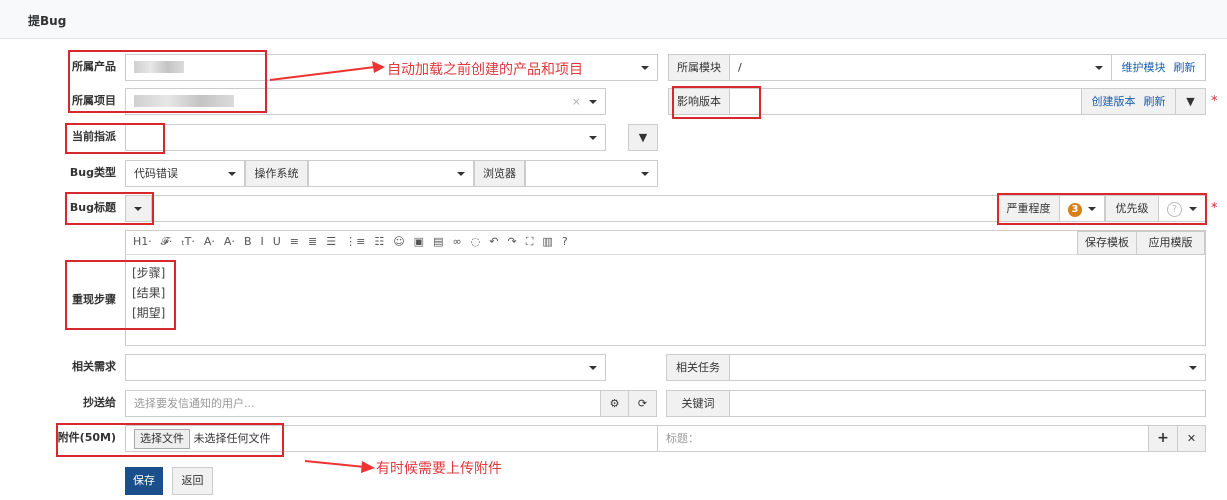 This screenshot has width=1227, height=500. What do you see at coordinates (327, 267) in the screenshot?
I see `annotation-arrows` at bounding box center [327, 267].